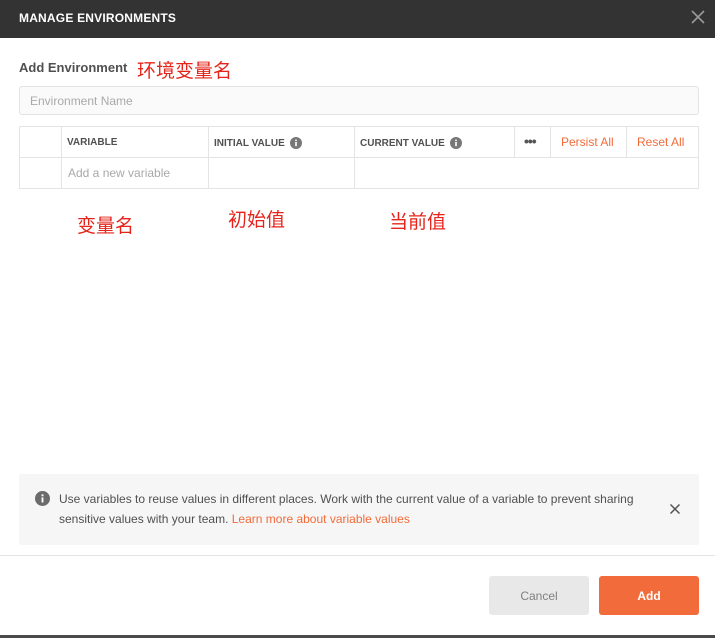 The image size is (715, 638). Describe the element at coordinates (357, 19) in the screenshot. I see `modal-titlebar: MANAGE ENVIRONMENTS` at that location.